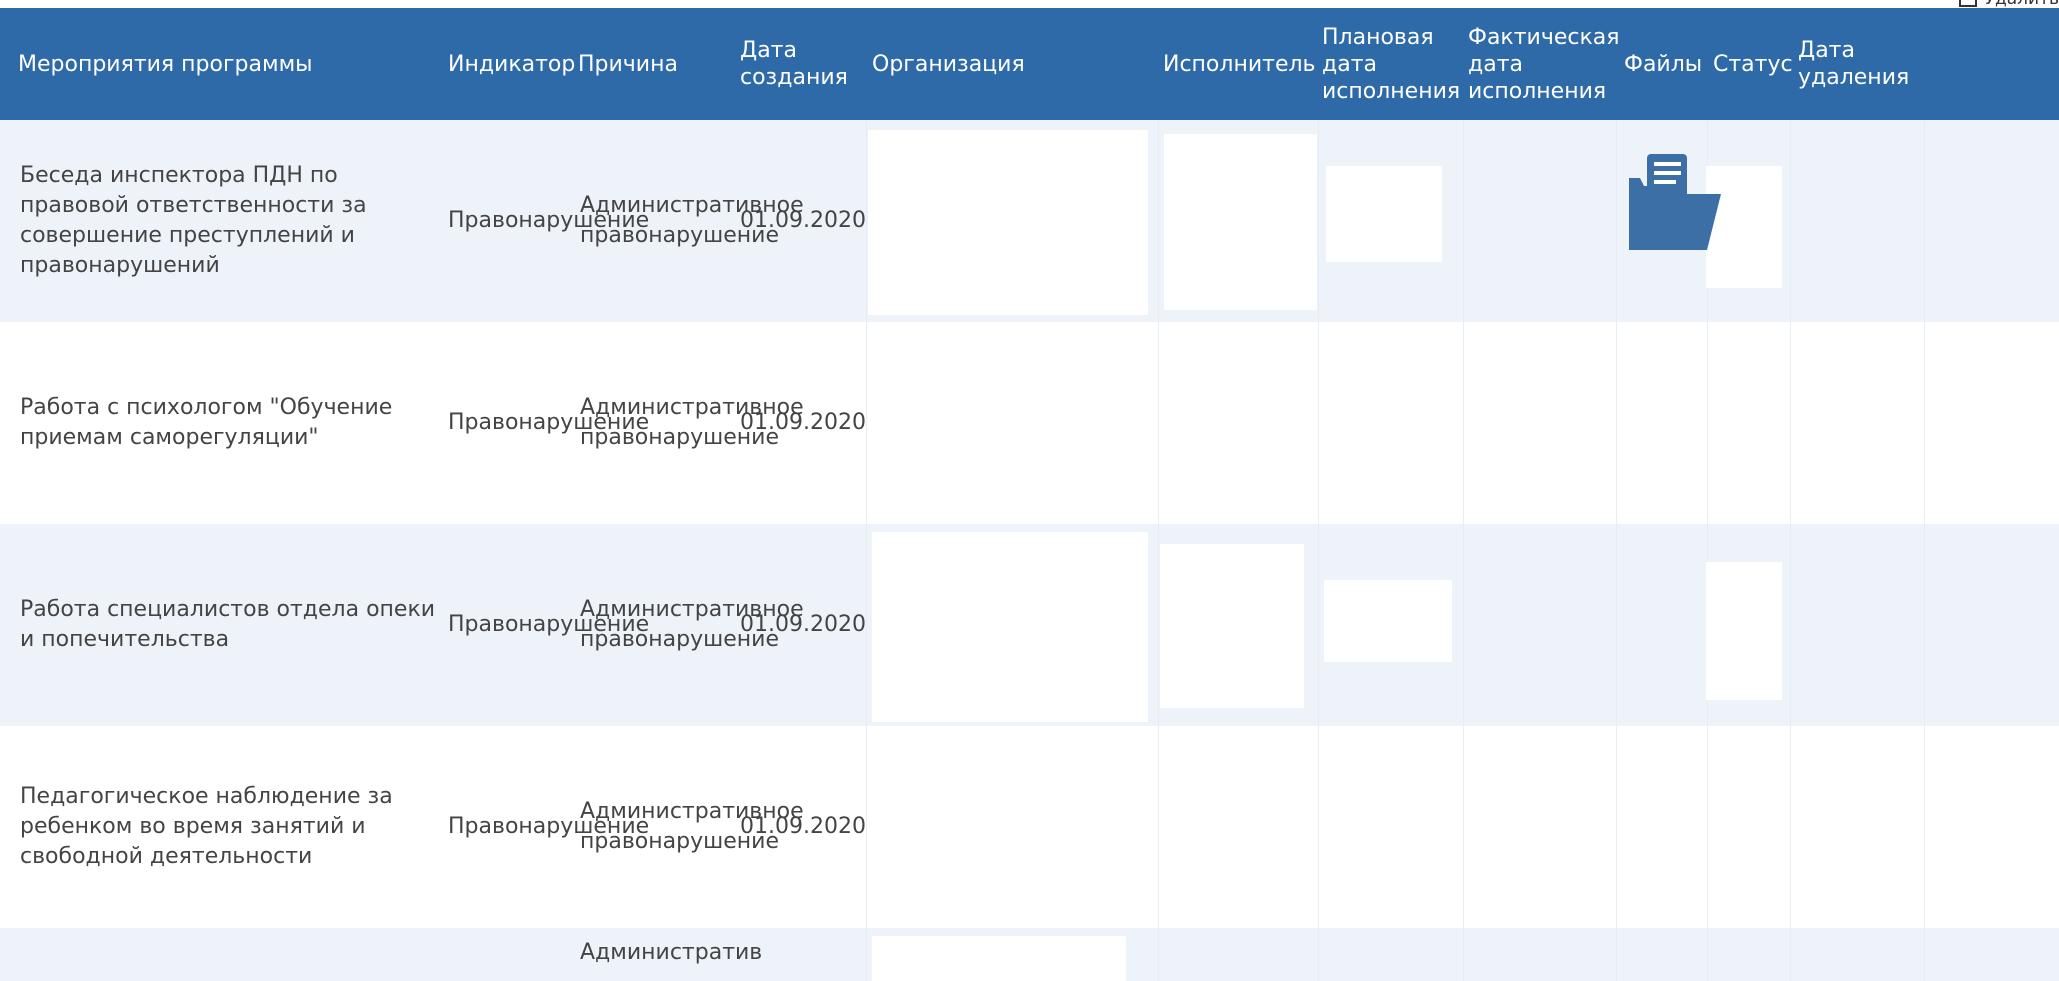 This screenshot has width=2059, height=981. What do you see at coordinates (1029, 4) in the screenshot?
I see `top-strip` at bounding box center [1029, 4].